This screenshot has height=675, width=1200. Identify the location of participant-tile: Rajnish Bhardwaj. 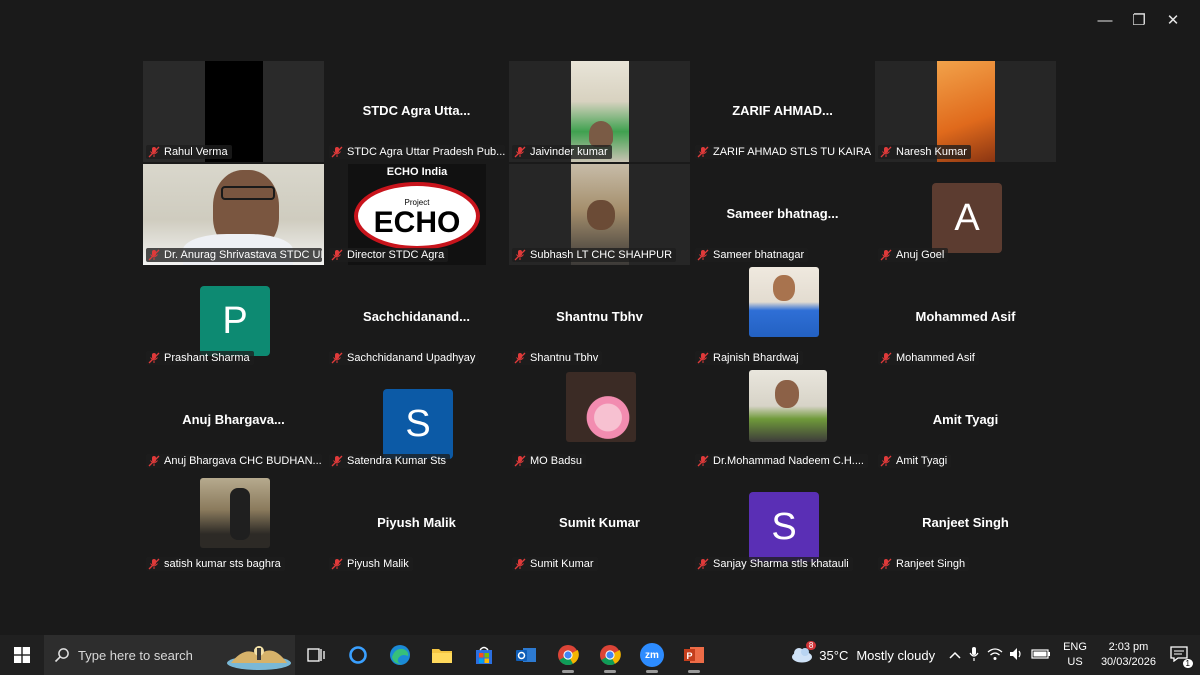
(782, 317).